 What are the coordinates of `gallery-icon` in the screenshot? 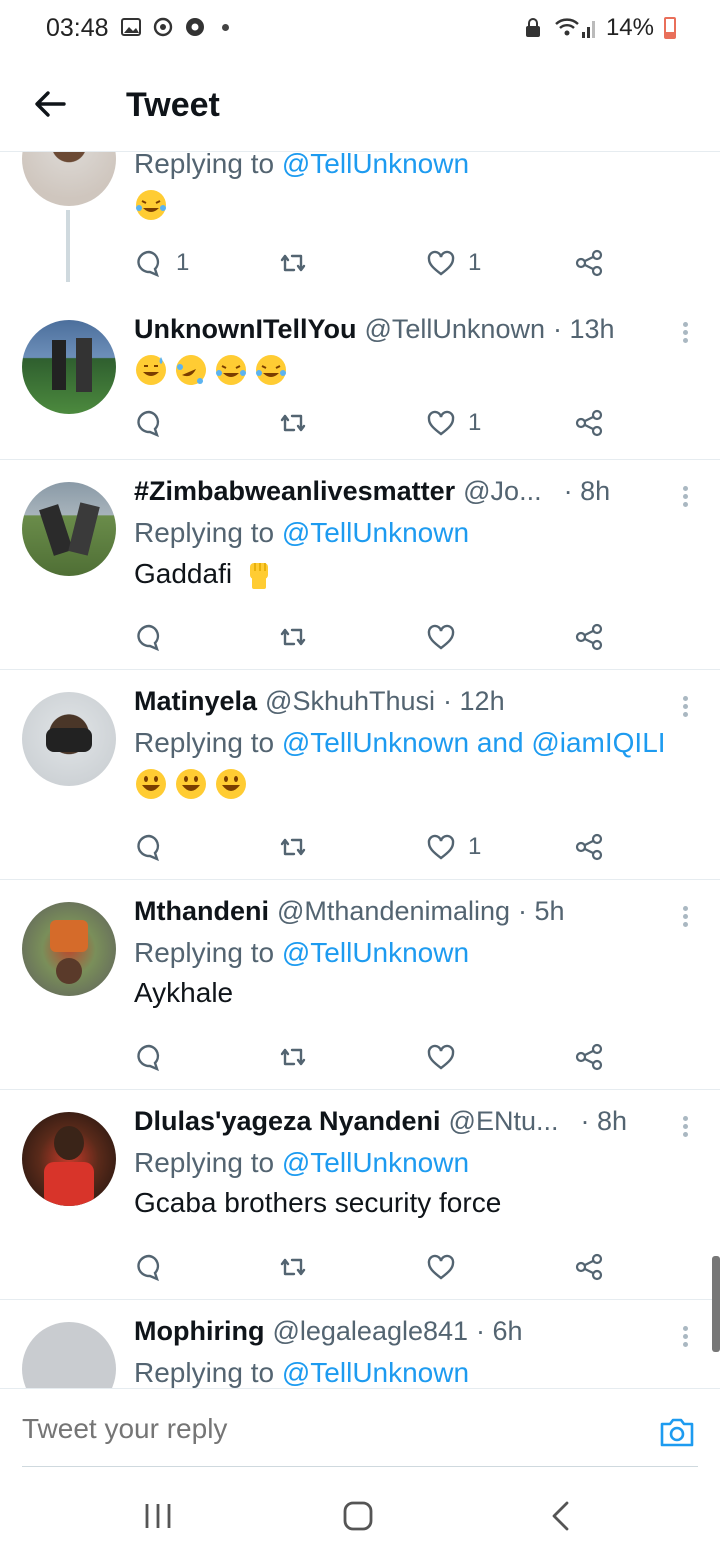 It's located at (131, 27).